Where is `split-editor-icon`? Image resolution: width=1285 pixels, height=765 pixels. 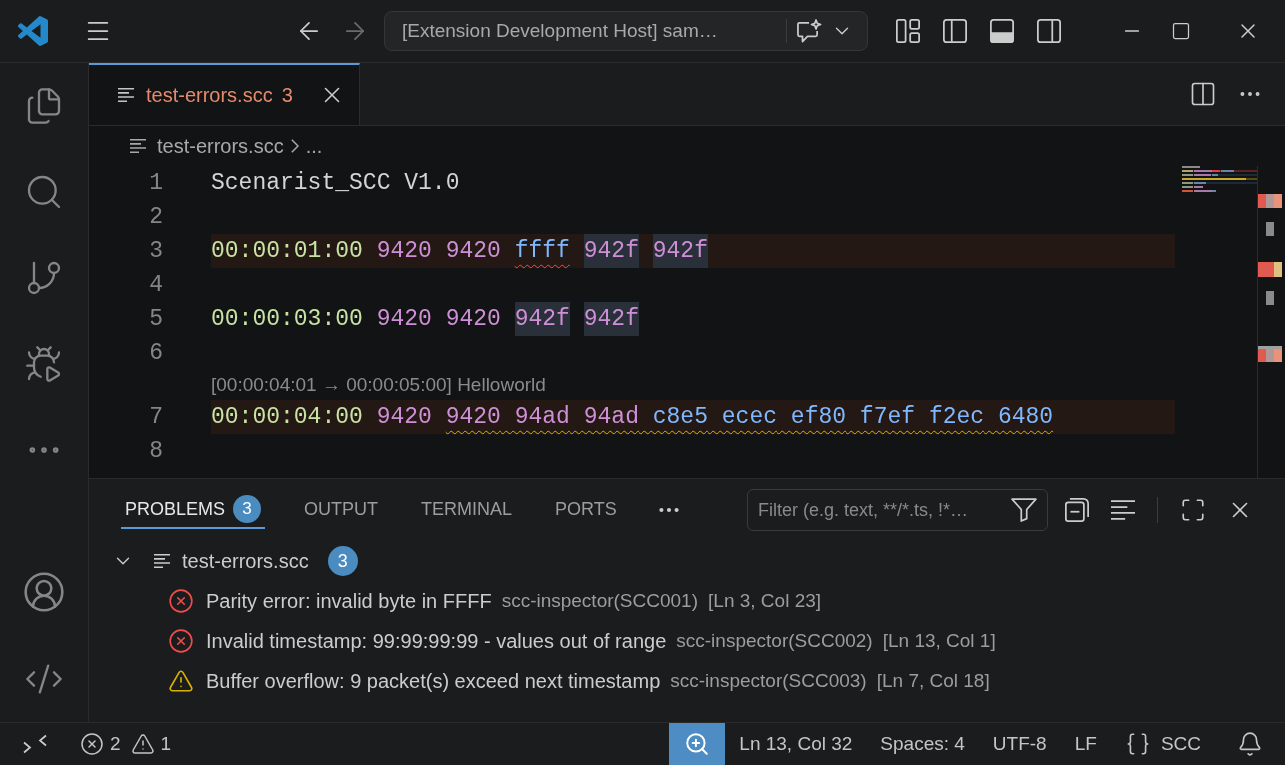
split-editor-icon is located at coordinates (1203, 94).